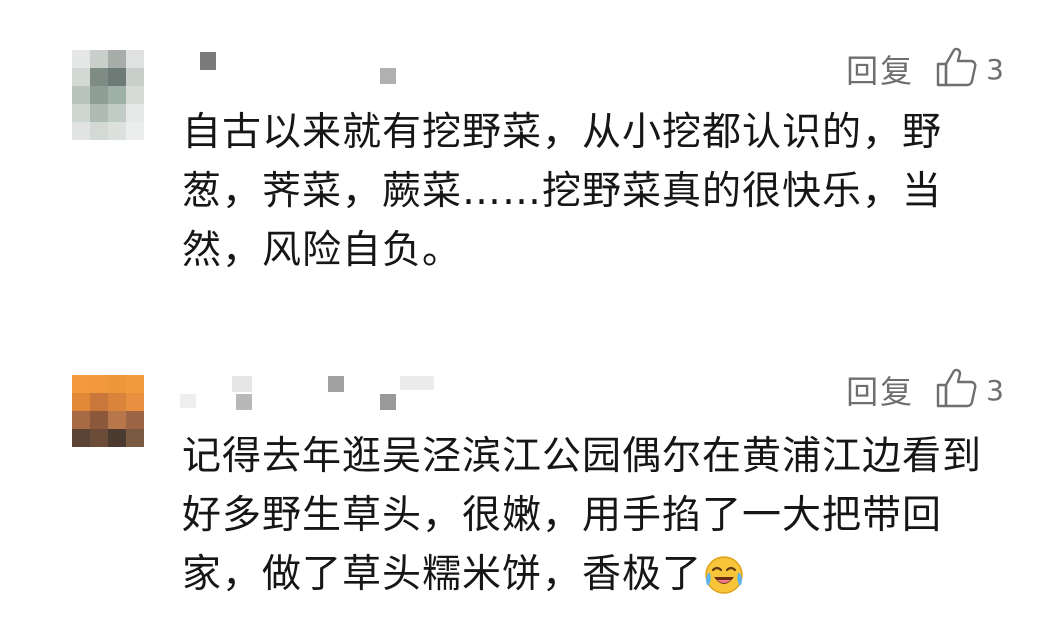 This screenshot has height=628, width=1059. I want to click on laughing-crying-emoji-icon, so click(724, 582).